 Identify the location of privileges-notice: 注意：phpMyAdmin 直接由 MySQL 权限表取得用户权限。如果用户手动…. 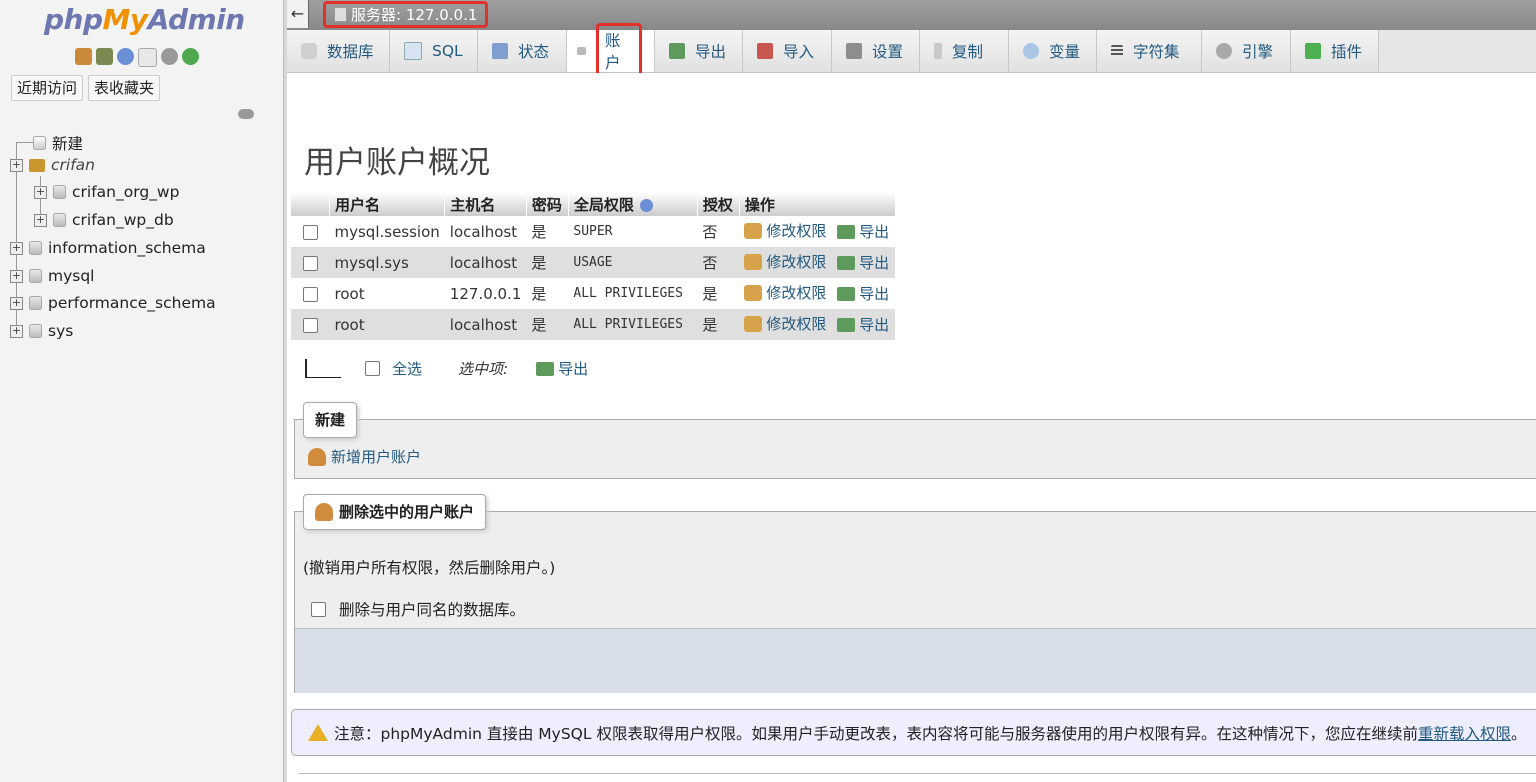
(913, 732).